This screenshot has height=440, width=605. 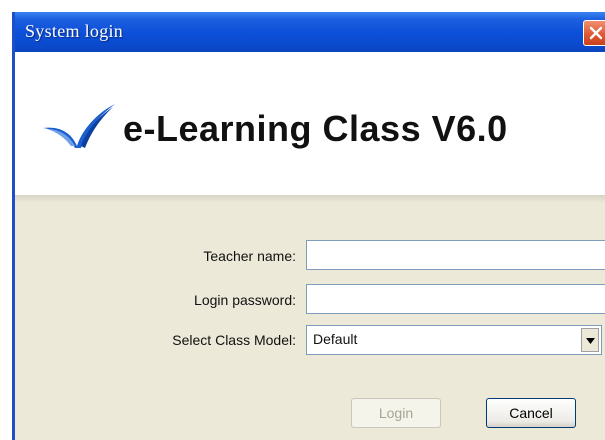 I want to click on class-model-value: Default, so click(x=335, y=339).